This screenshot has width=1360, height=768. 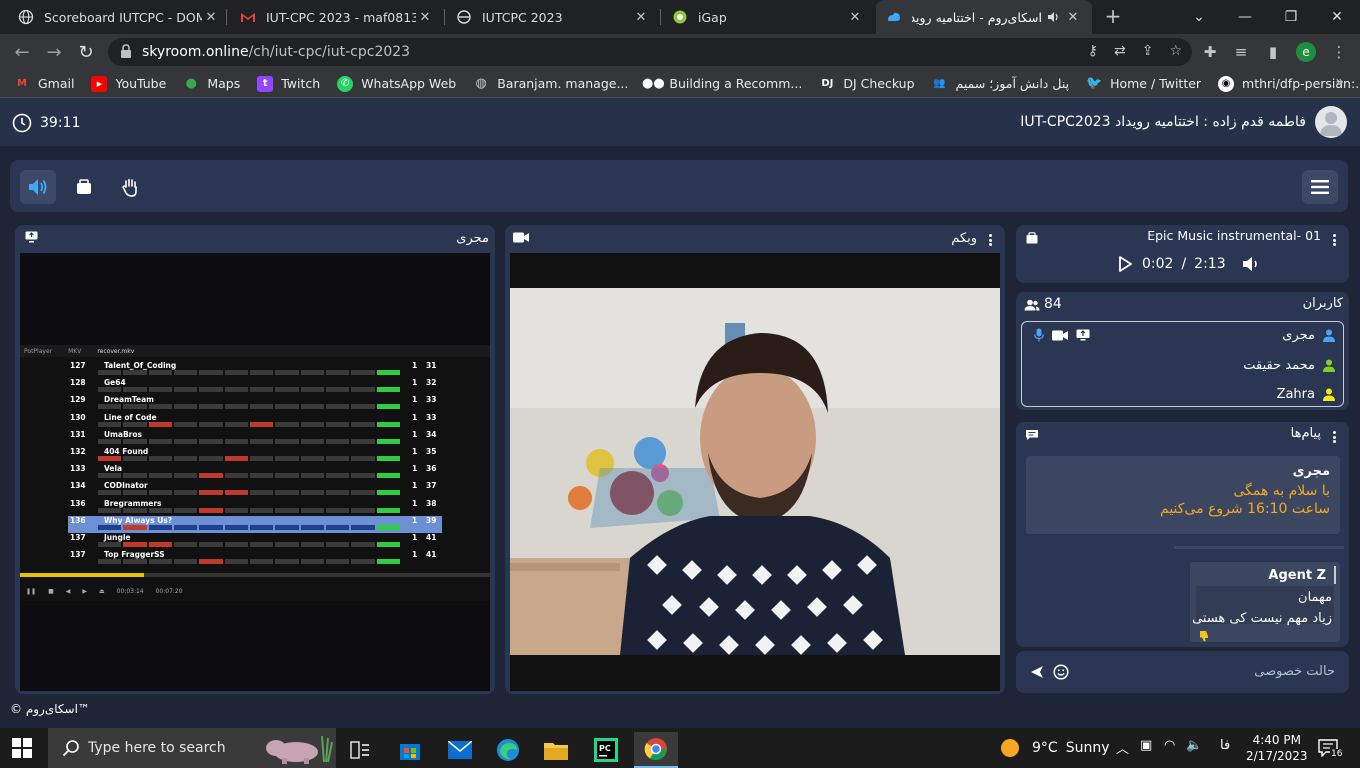 What do you see at coordinates (1037, 672) in the screenshot?
I see `send-icon` at bounding box center [1037, 672].